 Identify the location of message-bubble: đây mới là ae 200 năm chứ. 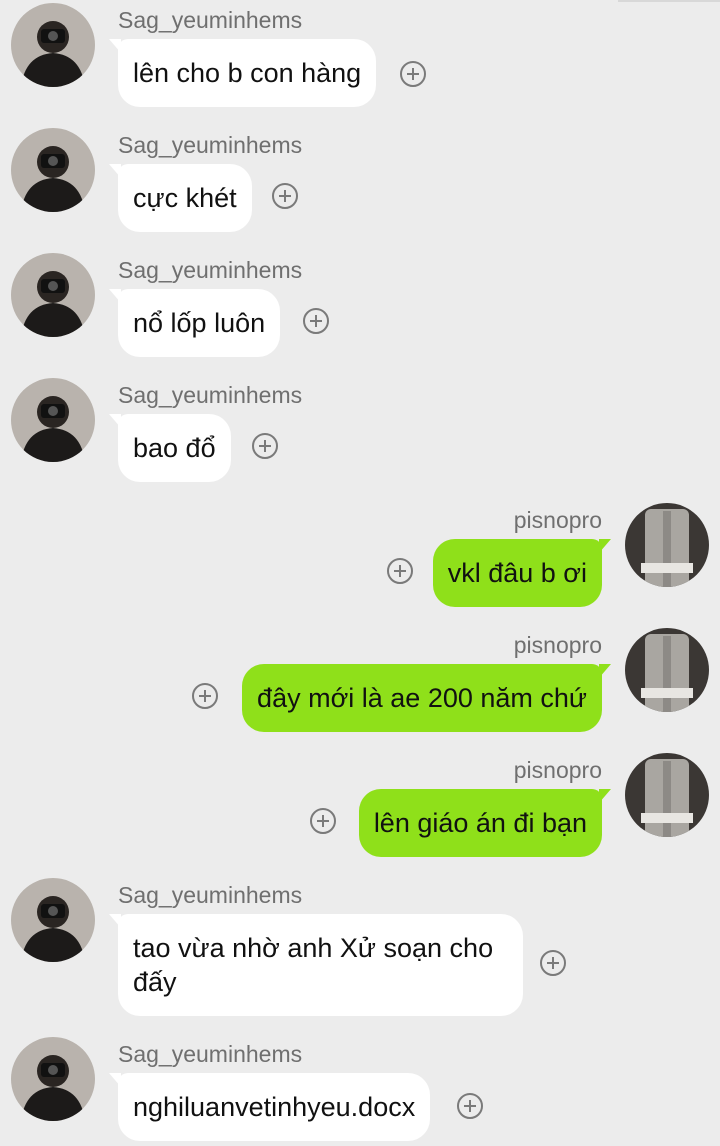
(426, 698).